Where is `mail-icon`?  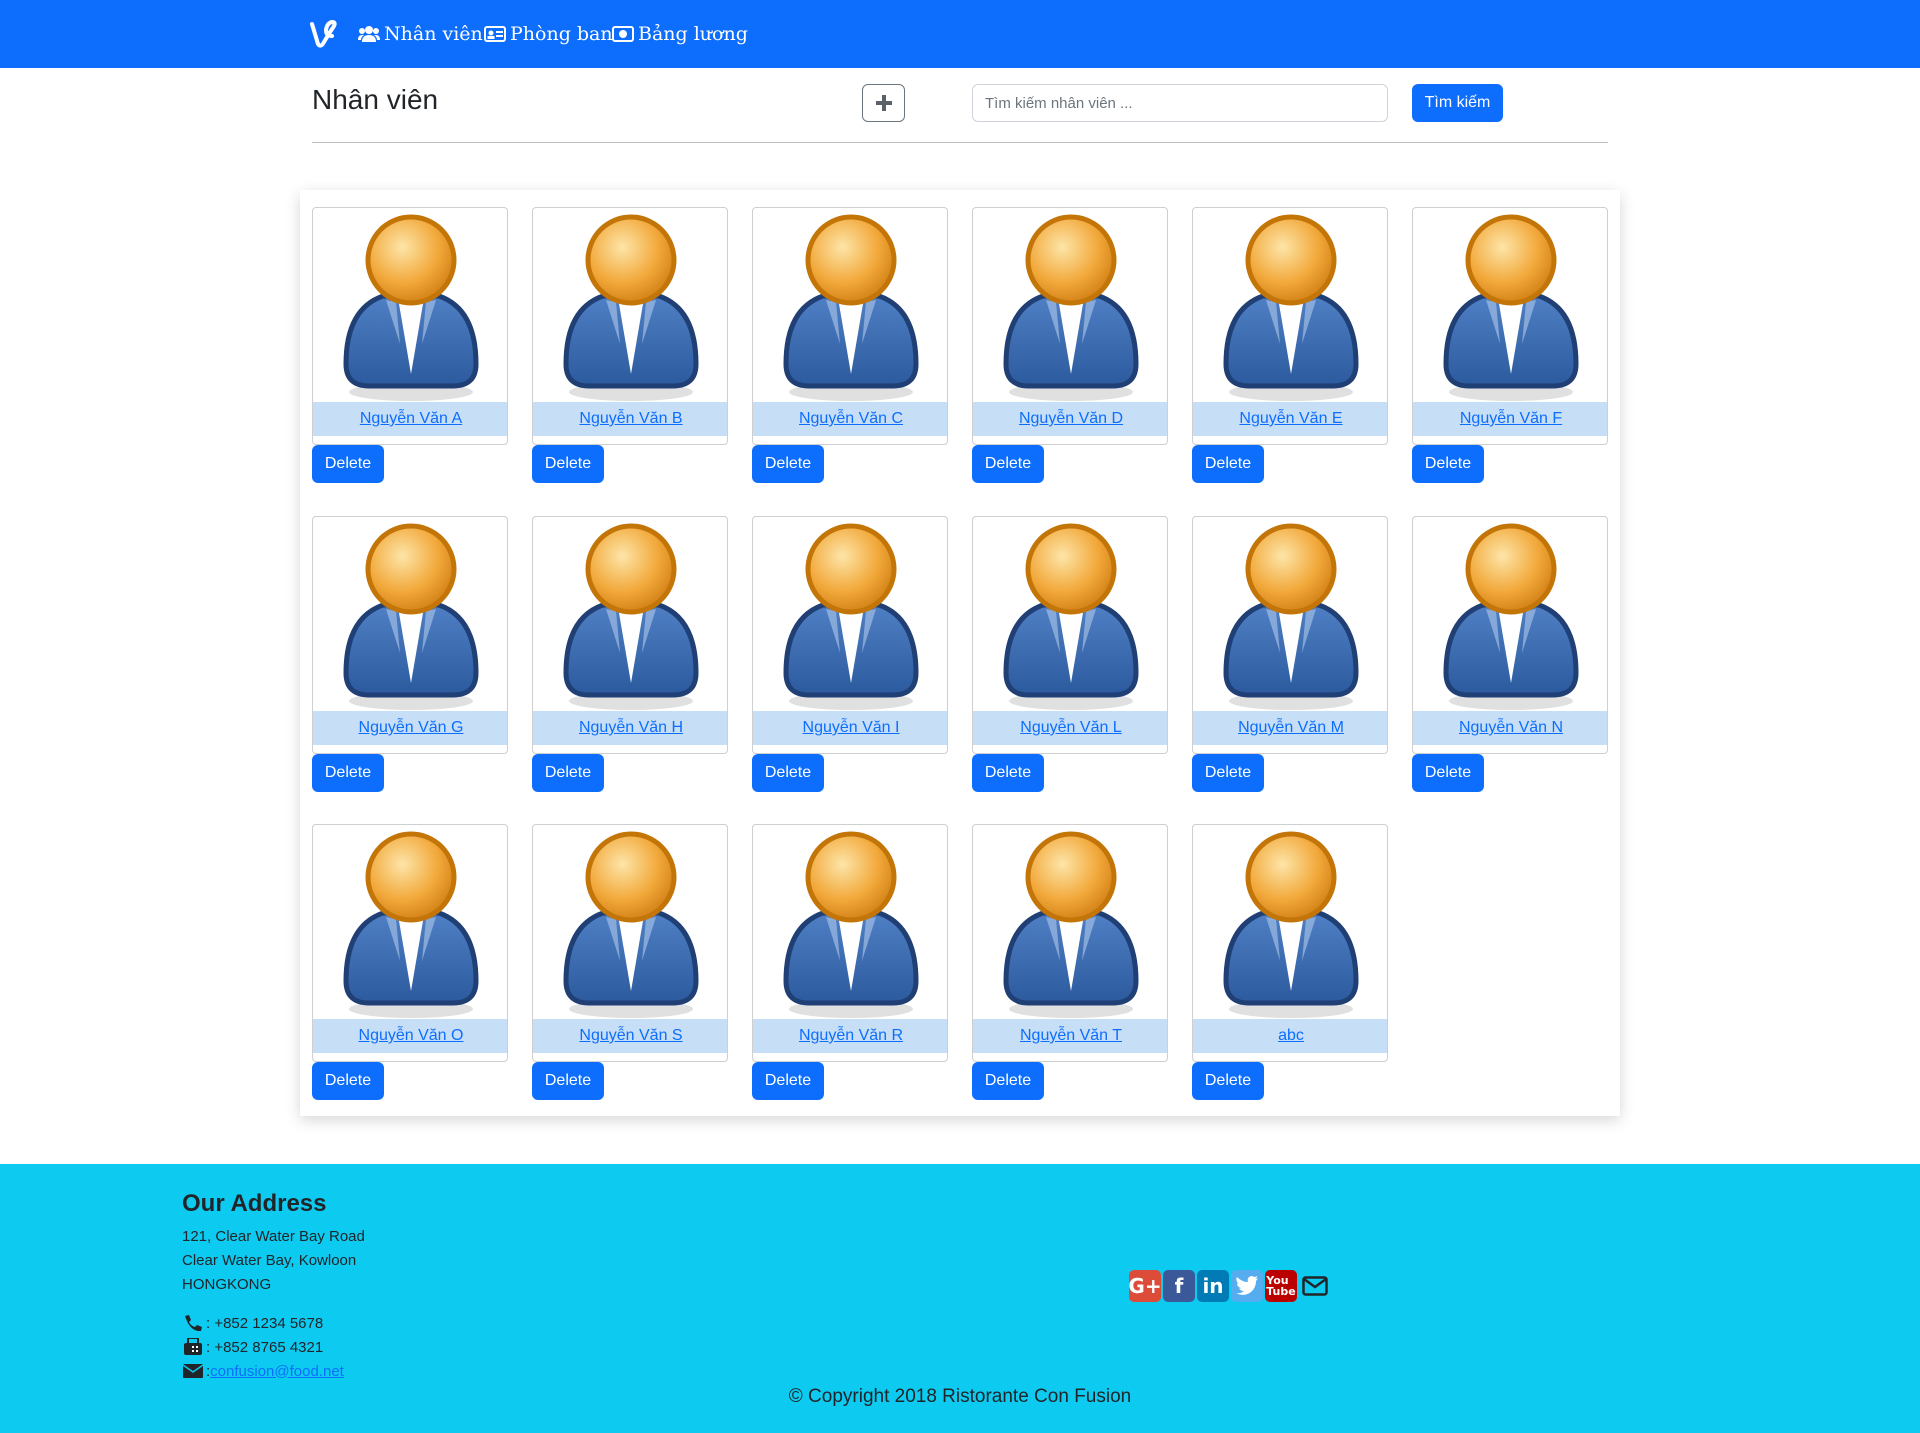
mail-icon is located at coordinates (1315, 1286).